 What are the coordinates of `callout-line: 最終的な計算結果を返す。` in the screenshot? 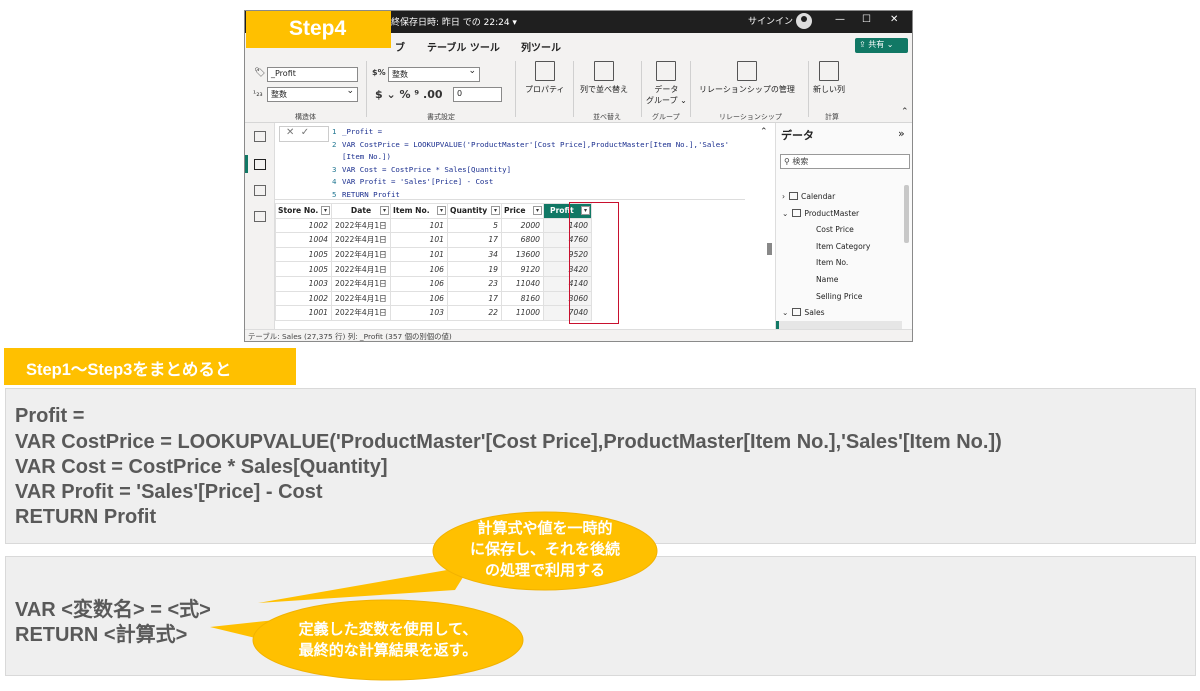 It's located at (388, 650).